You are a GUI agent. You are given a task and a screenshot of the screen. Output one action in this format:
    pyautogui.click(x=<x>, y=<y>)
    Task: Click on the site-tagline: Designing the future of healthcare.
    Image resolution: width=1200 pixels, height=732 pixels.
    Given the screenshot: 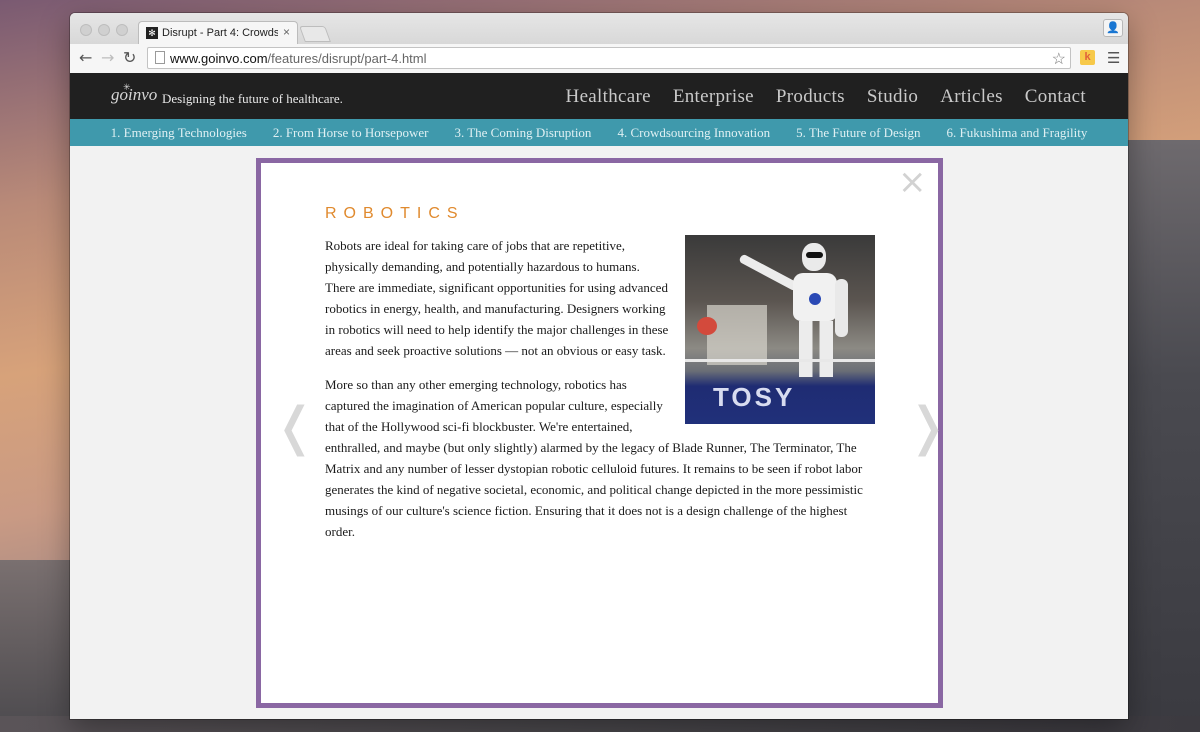 What is the action you would take?
    pyautogui.click(x=252, y=98)
    